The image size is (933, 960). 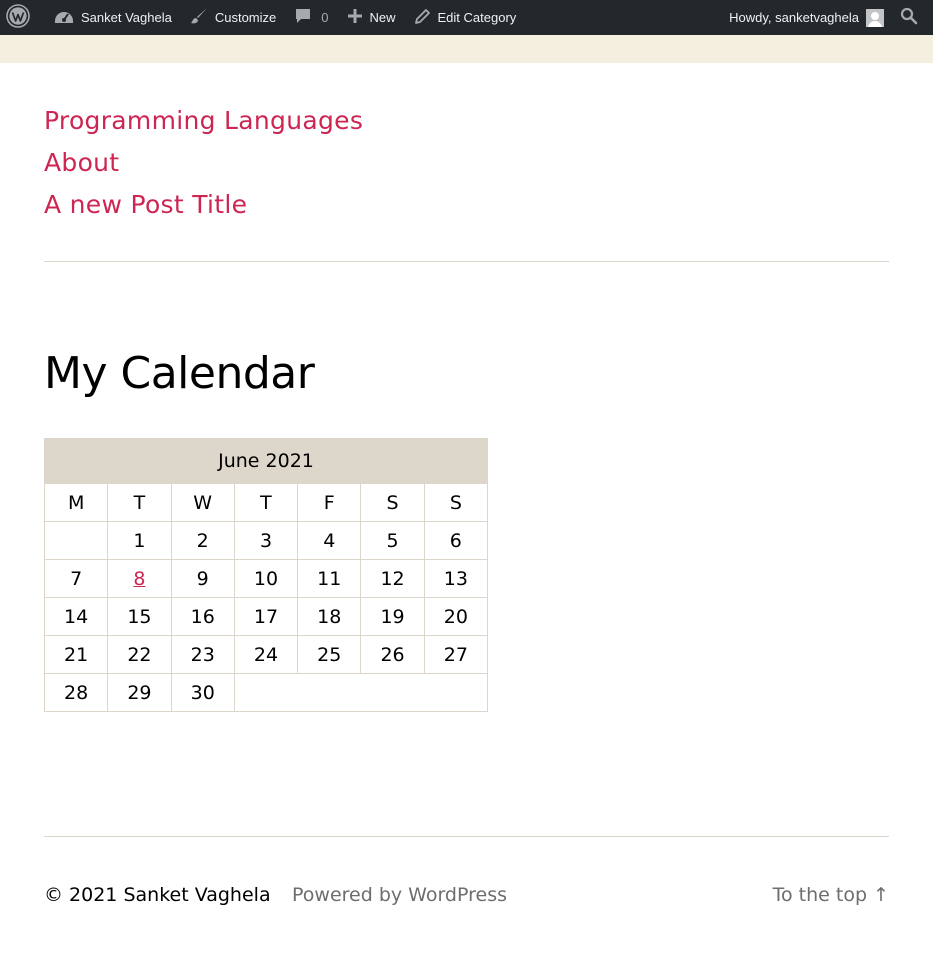 I want to click on calendar-day: 25, so click(x=329, y=654).